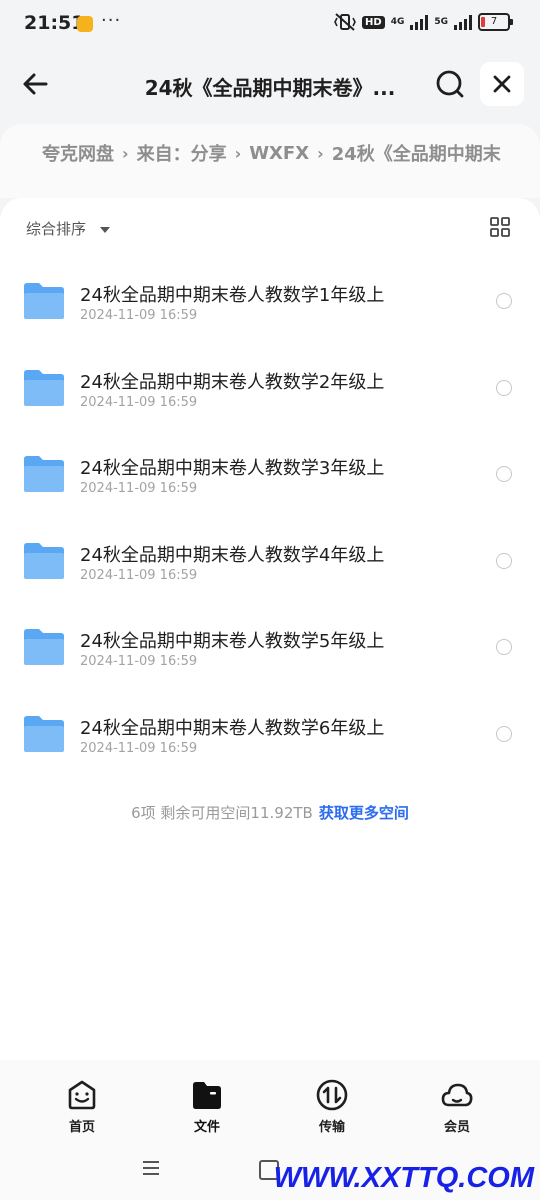 This screenshot has height=1200, width=540. I want to click on breadcrumb-card: 夸克网盘 › 来自：分享 › WXFX › 24秋《全品期中期末, so click(270, 161).